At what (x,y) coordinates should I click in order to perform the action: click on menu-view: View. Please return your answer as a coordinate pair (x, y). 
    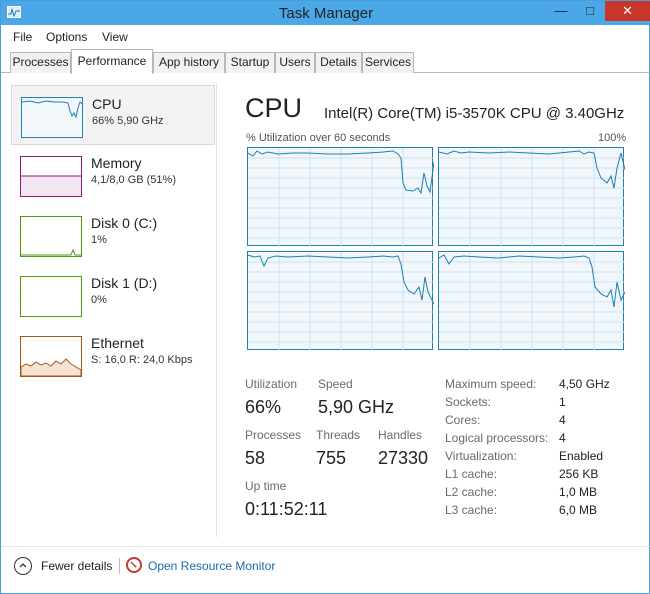
    Looking at the image, I should click on (115, 37).